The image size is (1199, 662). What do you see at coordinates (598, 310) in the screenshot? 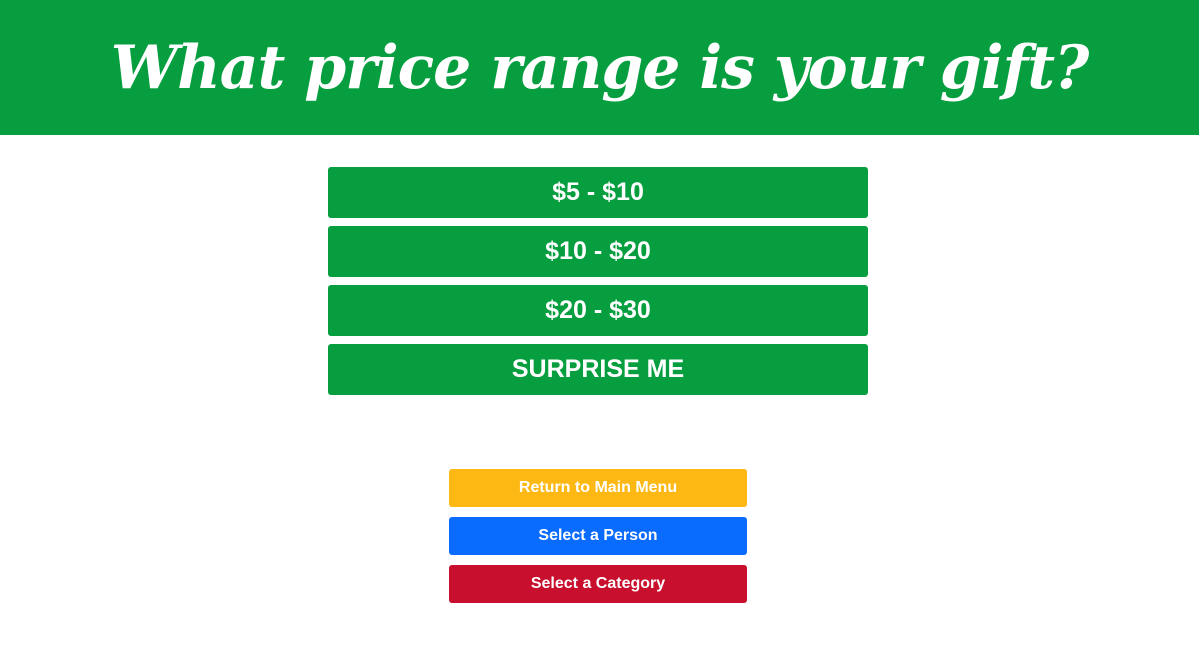
I see `price-option-20-30-button: $20 - $30` at bounding box center [598, 310].